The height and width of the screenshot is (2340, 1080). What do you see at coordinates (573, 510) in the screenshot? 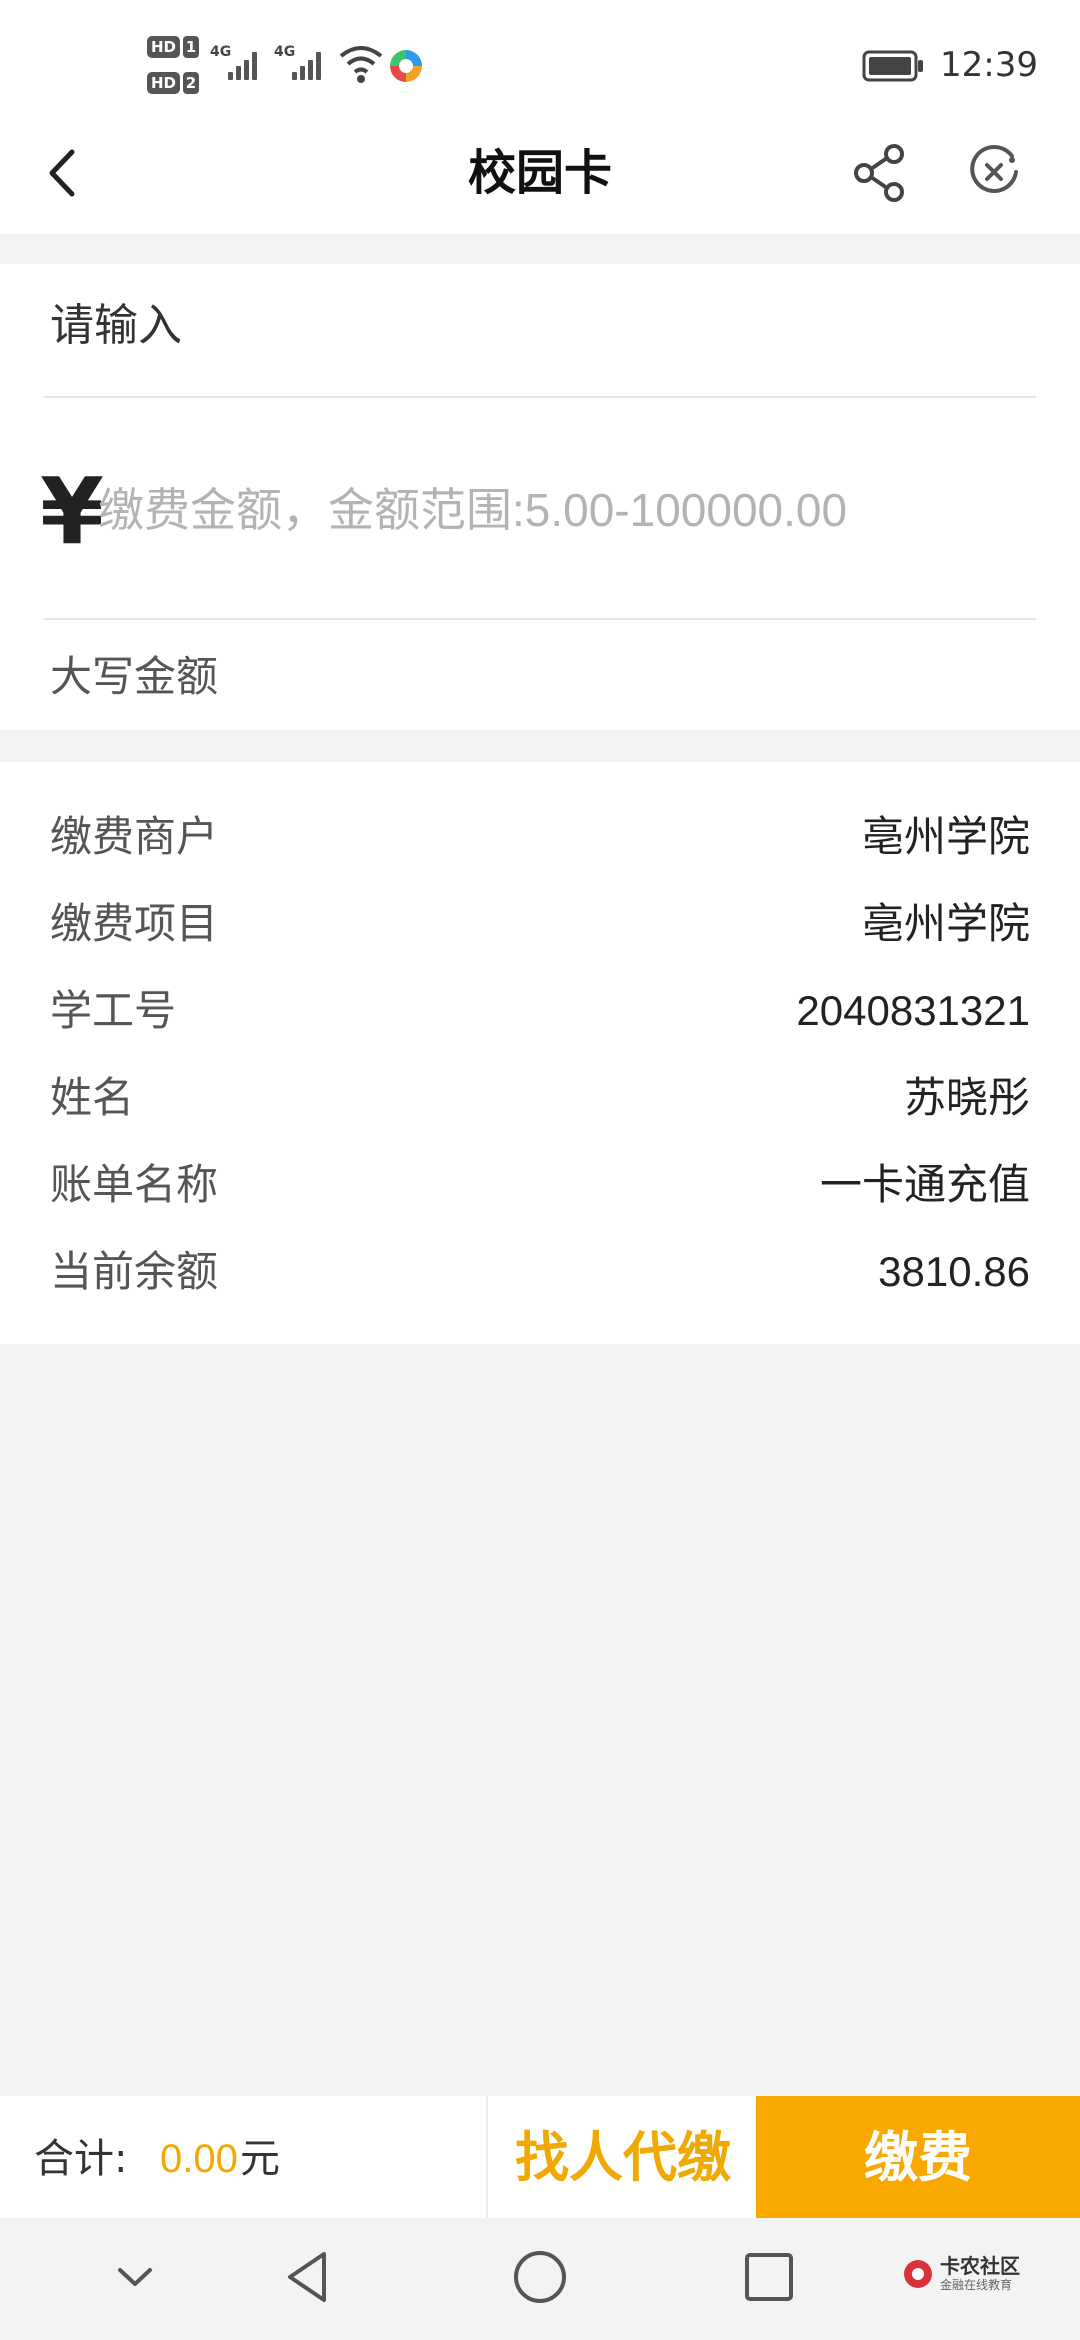
I see `amount-input` at bounding box center [573, 510].